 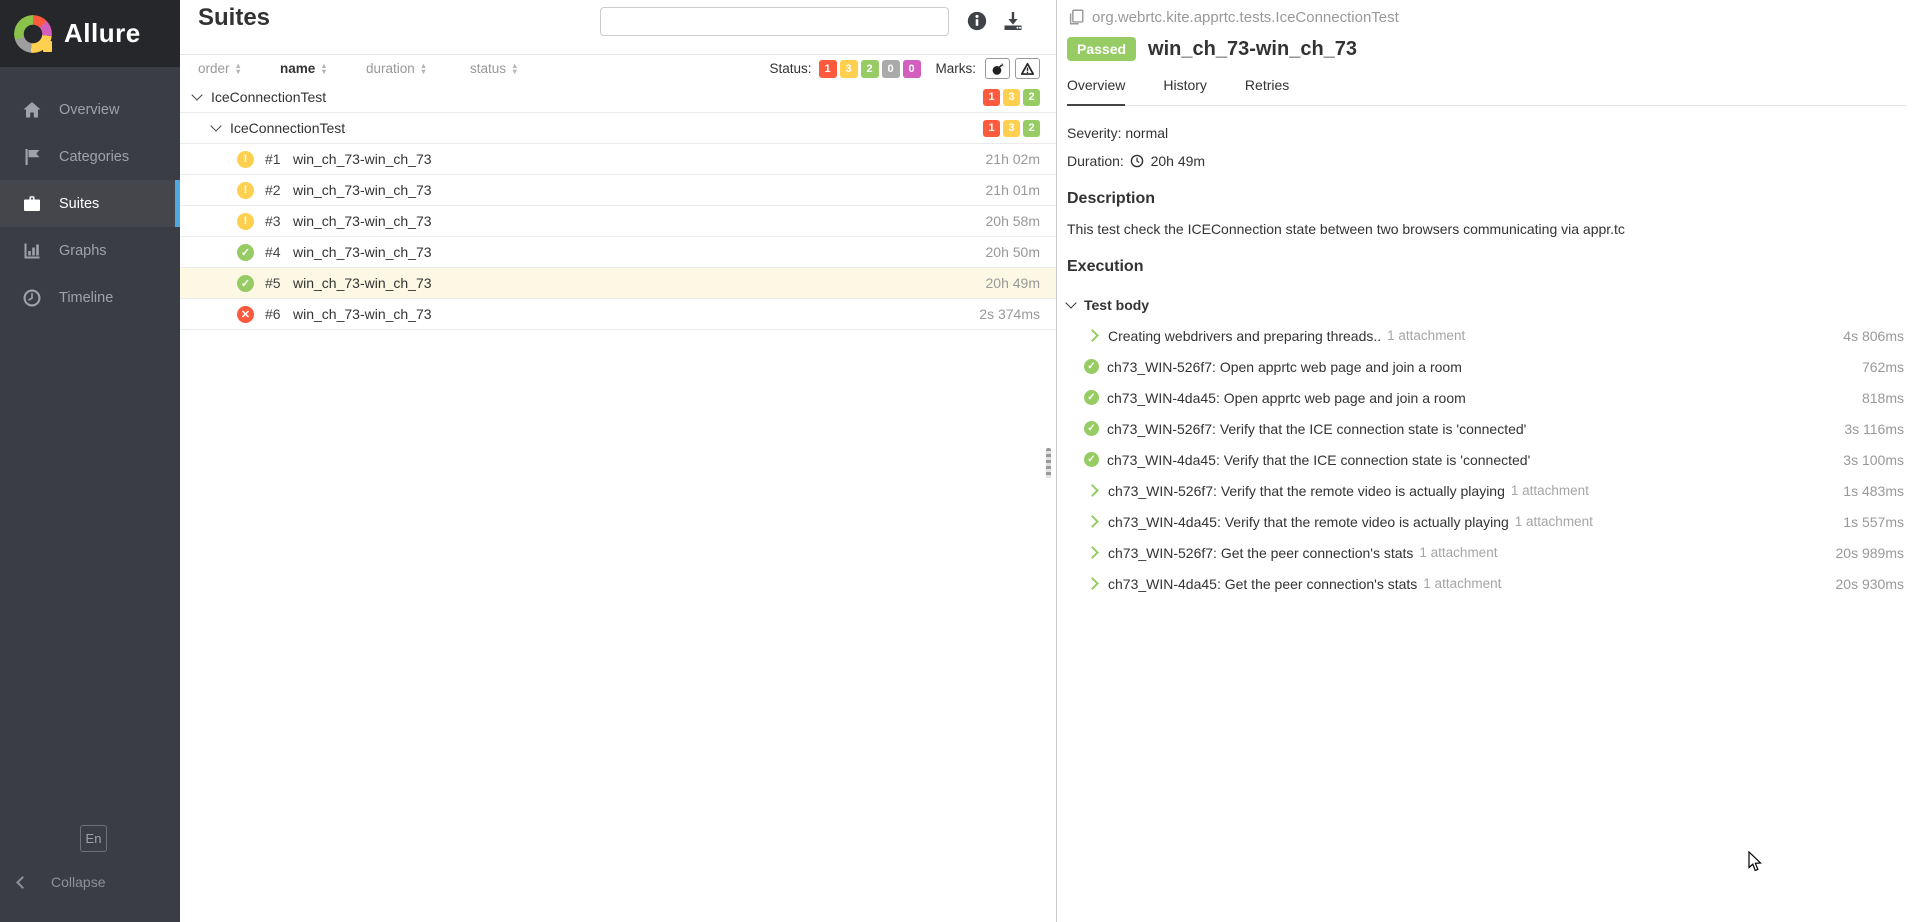 I want to click on sorter-name: name, so click(x=323, y=68).